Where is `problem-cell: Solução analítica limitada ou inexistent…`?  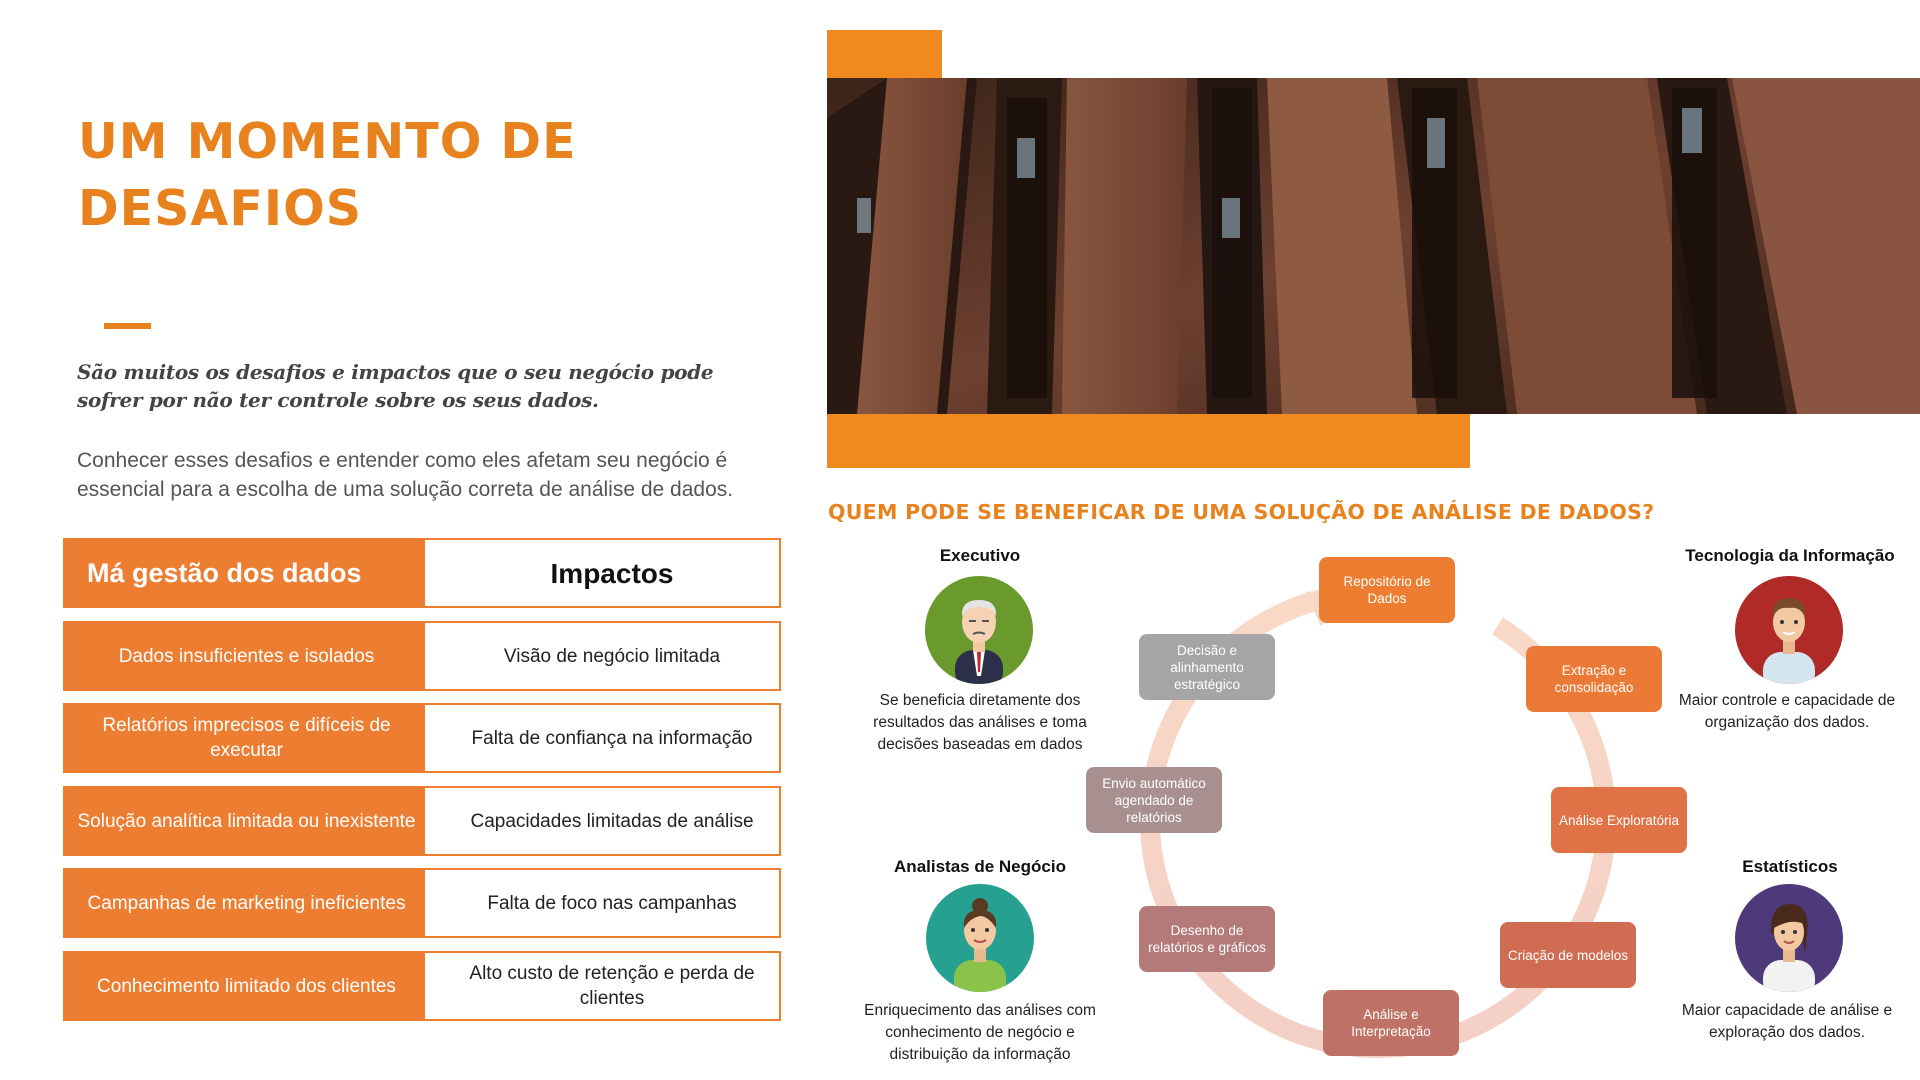 problem-cell: Solução analítica limitada ou inexistent… is located at coordinates (254, 821).